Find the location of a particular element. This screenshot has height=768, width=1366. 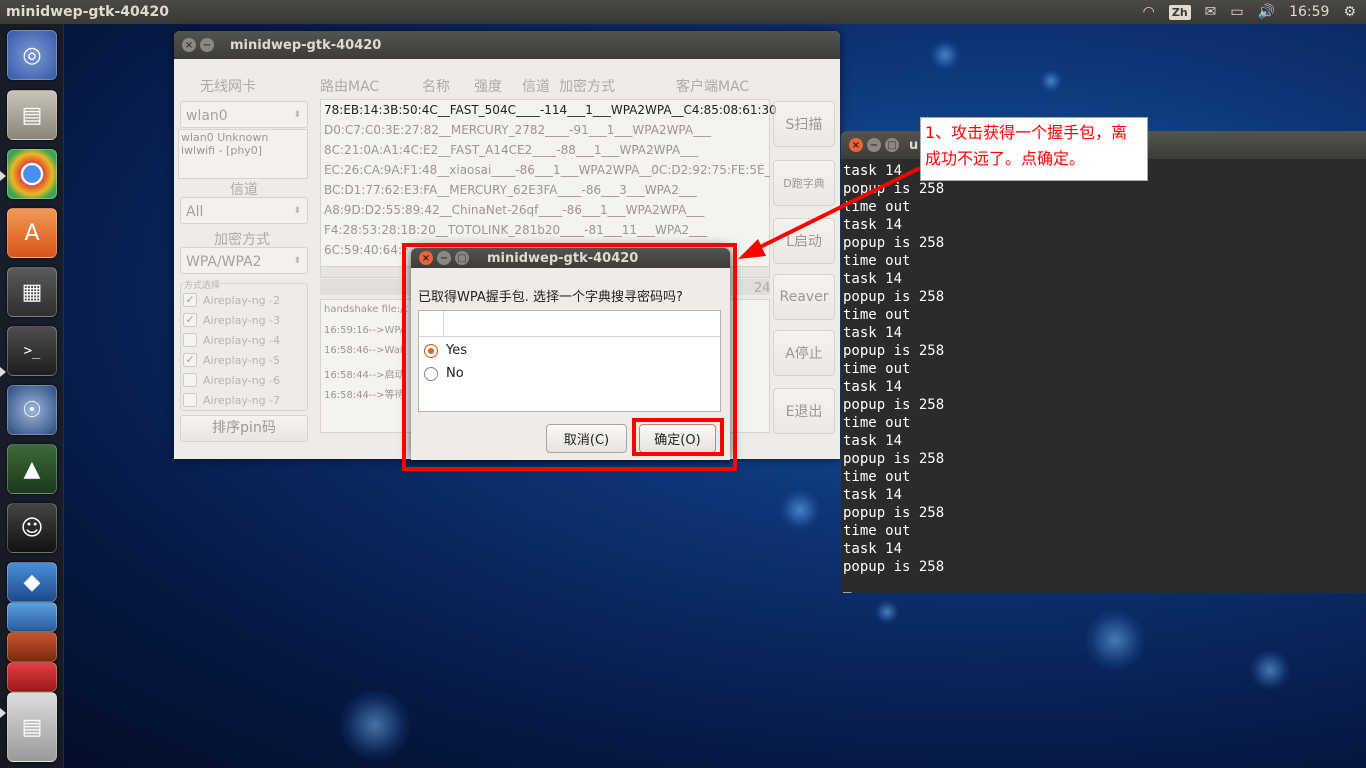

terminal-title: u is located at coordinates (914, 145).